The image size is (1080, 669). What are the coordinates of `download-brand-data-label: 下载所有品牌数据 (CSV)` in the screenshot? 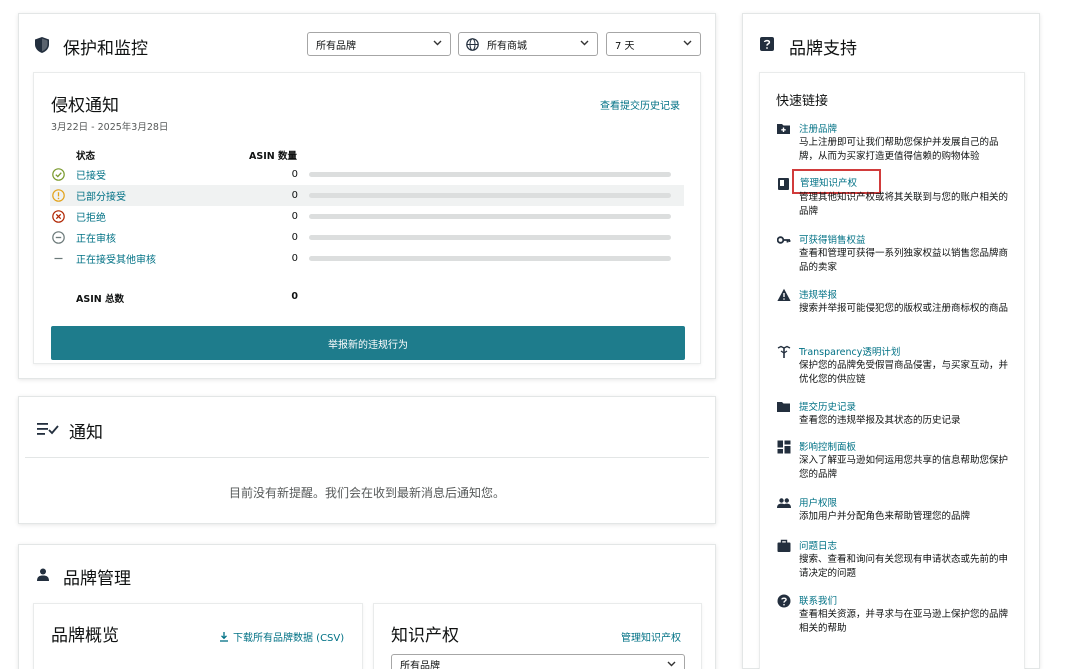 It's located at (289, 638).